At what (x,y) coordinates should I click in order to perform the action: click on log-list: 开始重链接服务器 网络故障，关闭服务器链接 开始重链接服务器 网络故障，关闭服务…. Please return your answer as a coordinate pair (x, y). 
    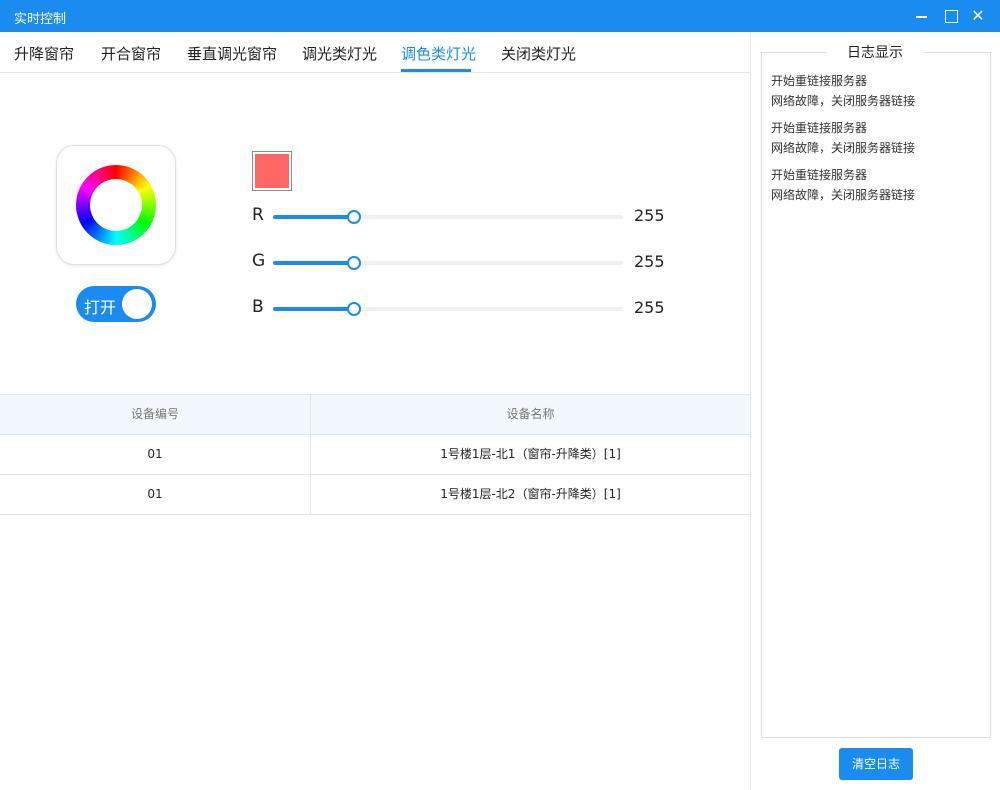
    Looking at the image, I should click on (877, 141).